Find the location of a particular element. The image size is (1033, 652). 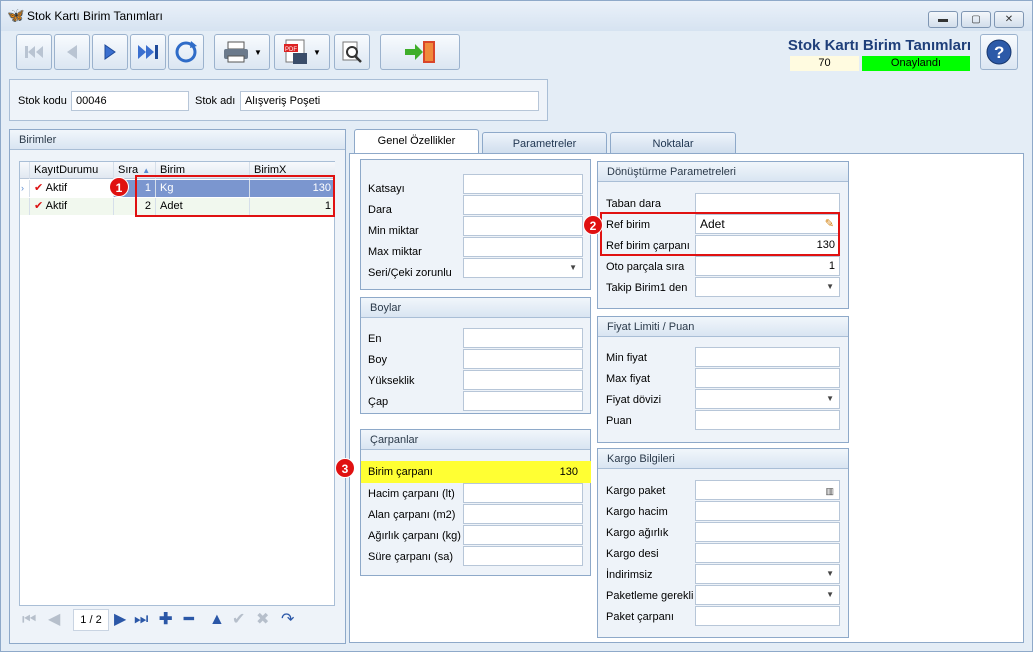

previous-record-button is located at coordinates (72, 52).